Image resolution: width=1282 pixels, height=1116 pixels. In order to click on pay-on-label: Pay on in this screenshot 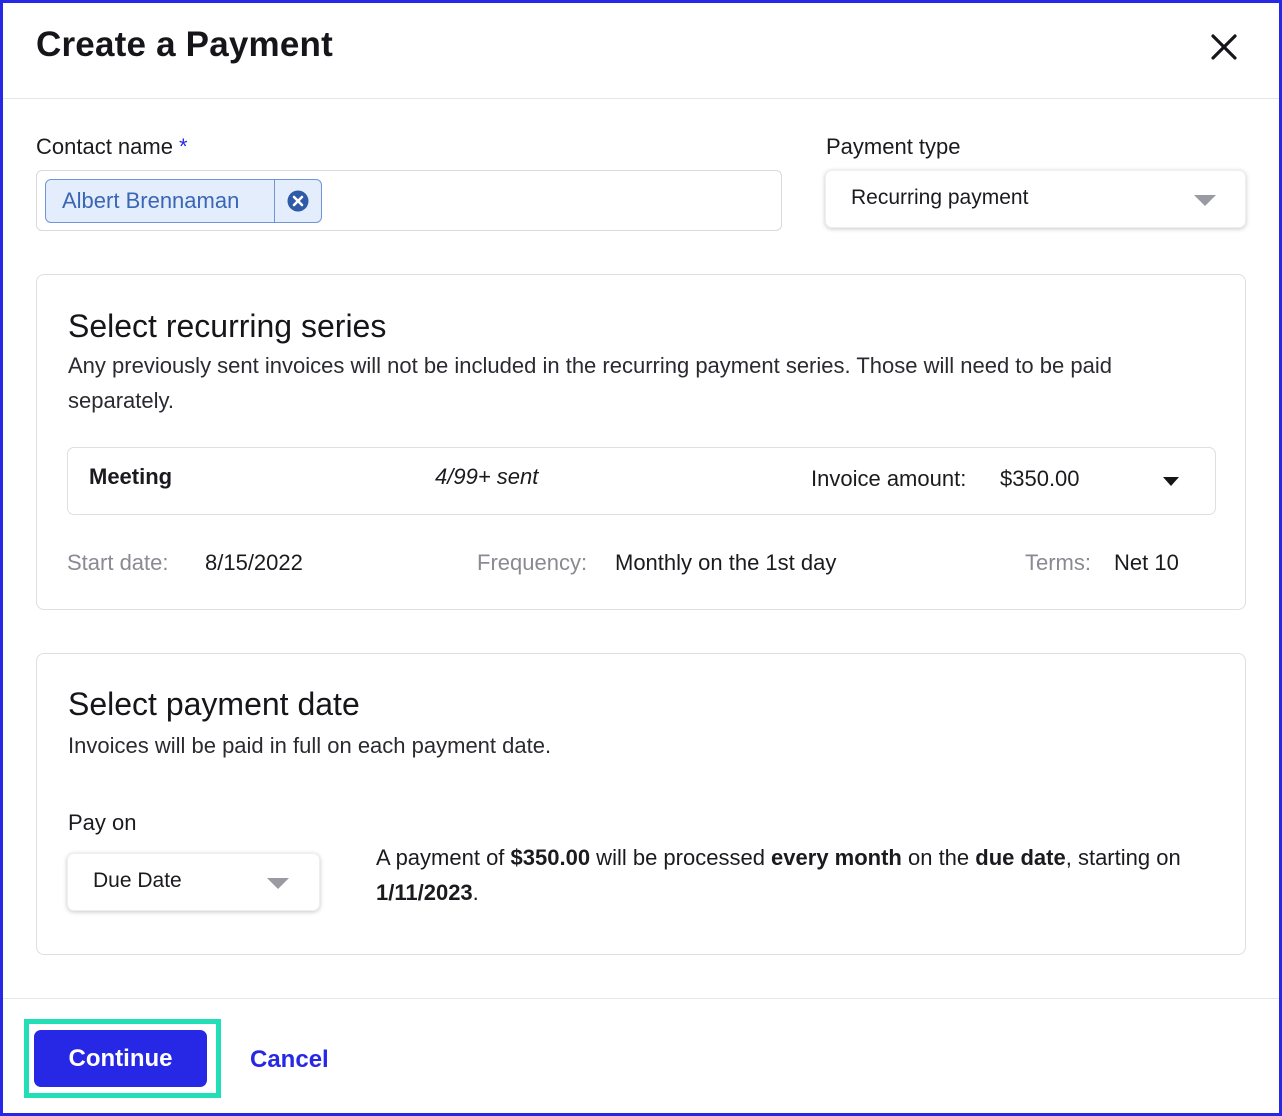, I will do `click(102, 822)`.